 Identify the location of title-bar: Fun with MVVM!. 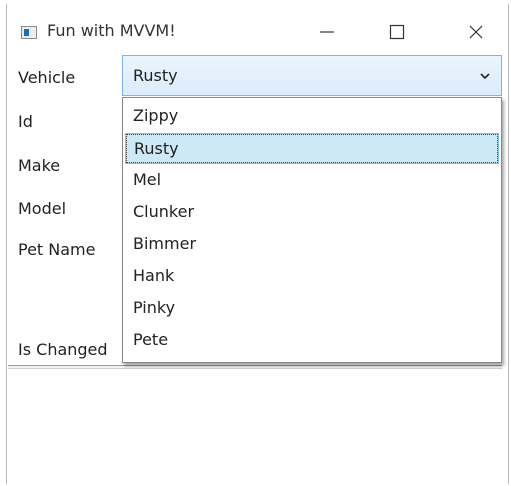
(257, 29).